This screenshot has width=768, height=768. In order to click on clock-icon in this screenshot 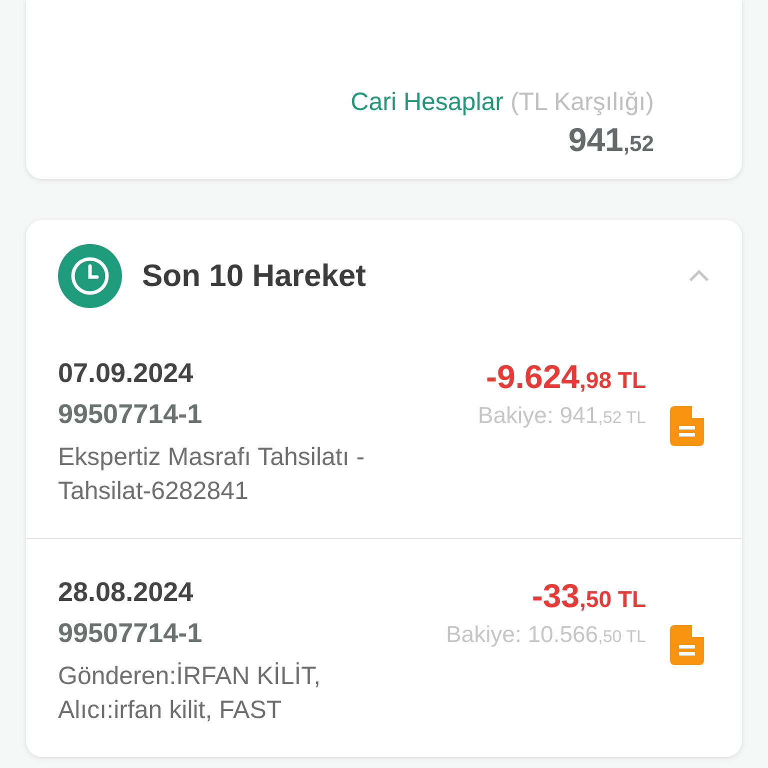, I will do `click(90, 276)`.